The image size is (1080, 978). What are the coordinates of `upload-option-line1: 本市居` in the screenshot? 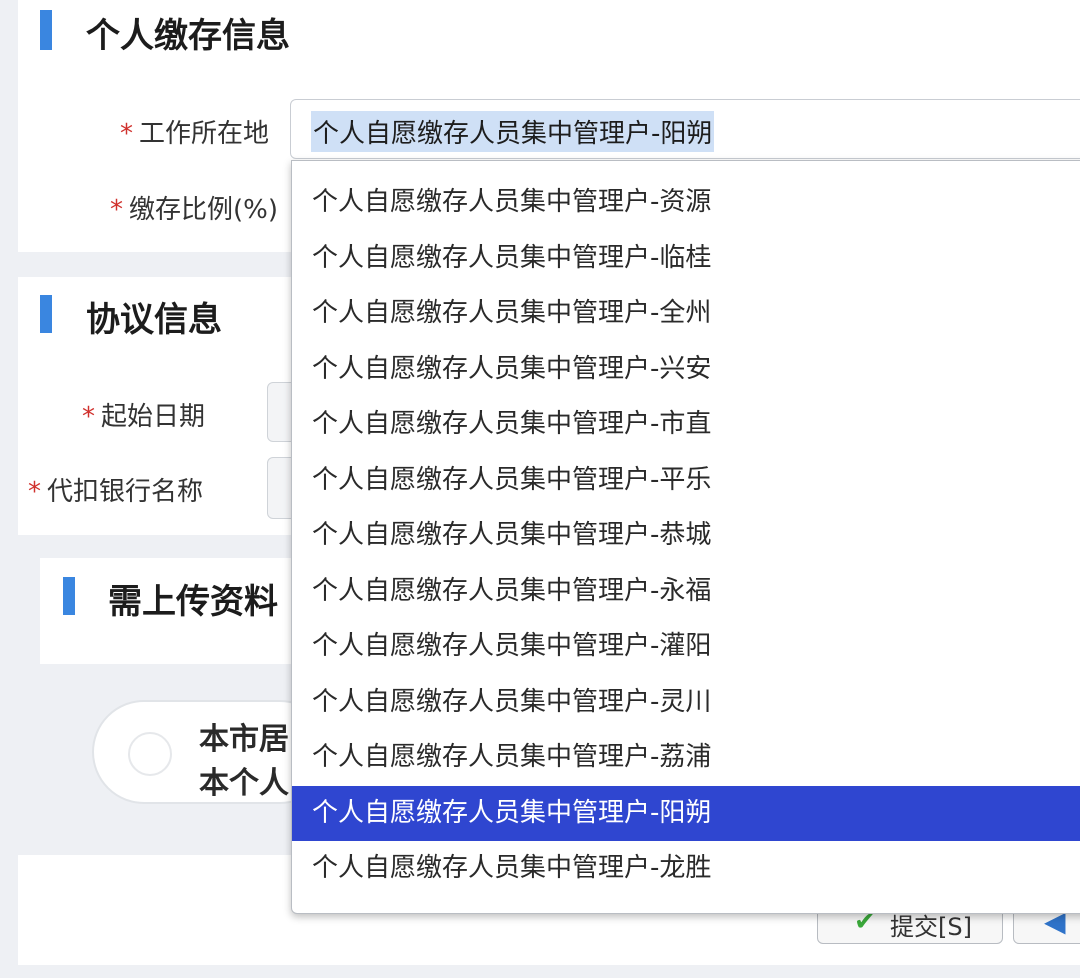 It's located at (244, 739).